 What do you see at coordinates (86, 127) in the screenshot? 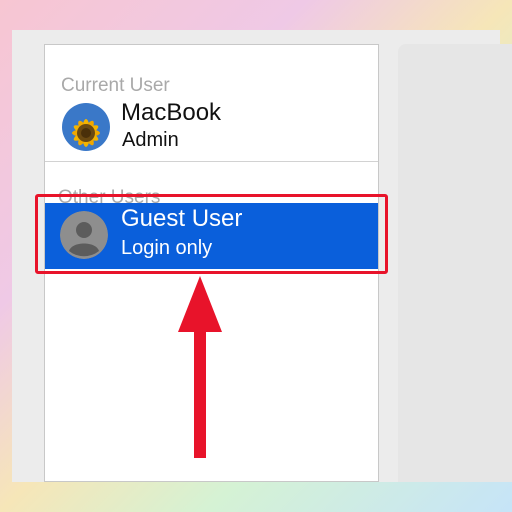
I see `sunflower-avatar-icon` at bounding box center [86, 127].